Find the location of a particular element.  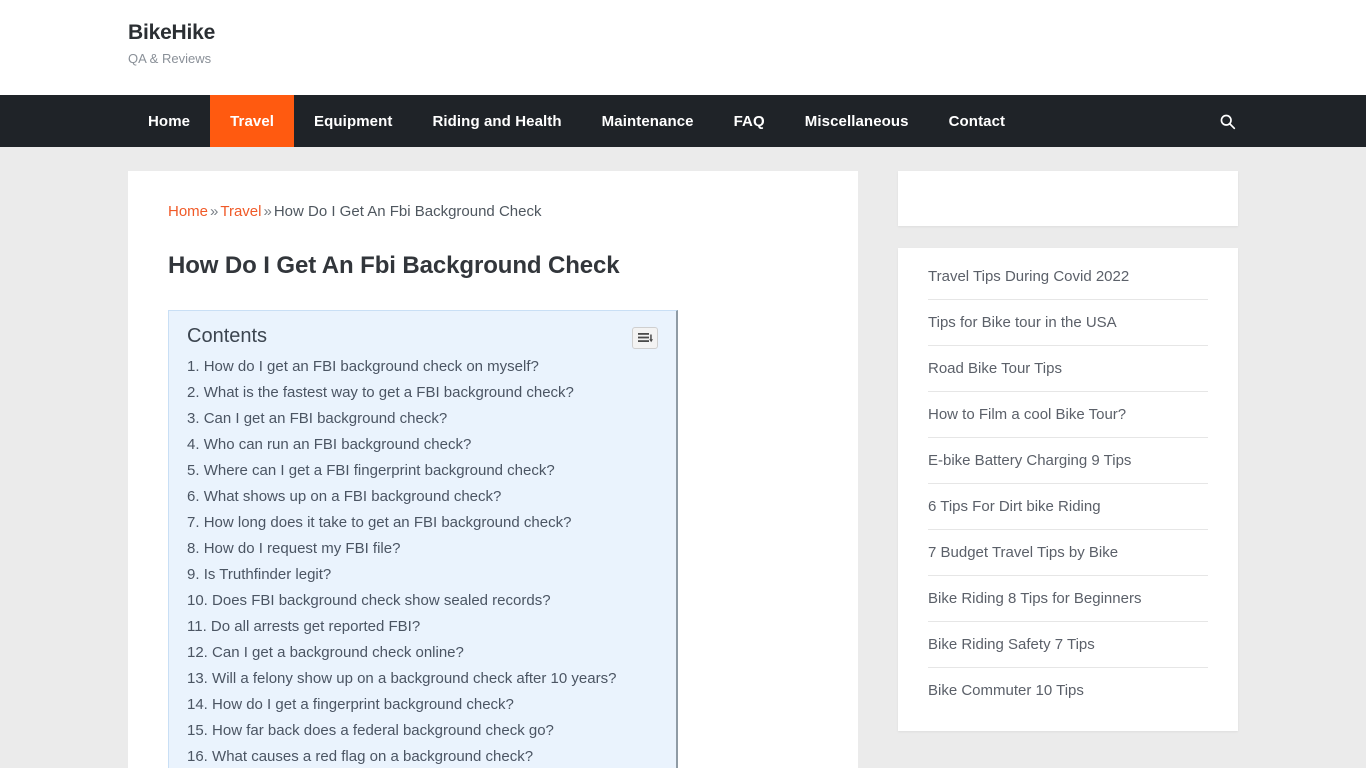

list-item: Bike Riding 8 Tips for Beginners is located at coordinates (1068, 599).